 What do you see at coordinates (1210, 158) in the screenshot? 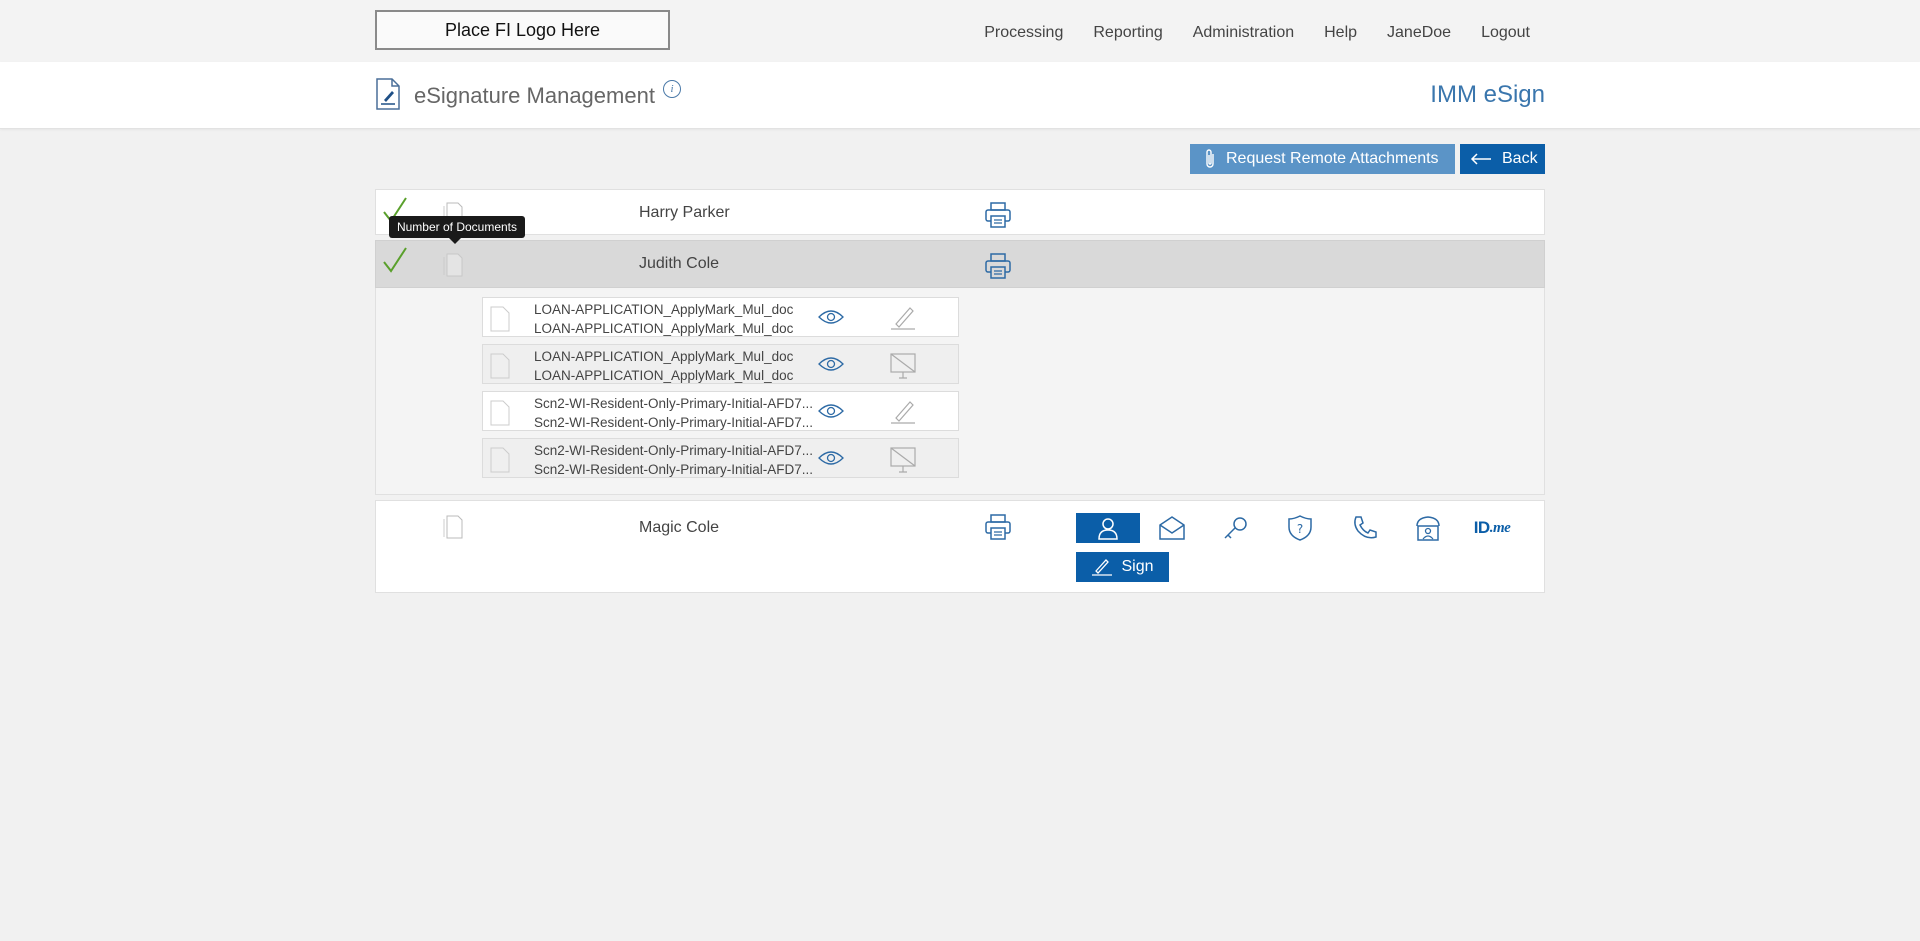
I see `paperclip-icon` at bounding box center [1210, 158].